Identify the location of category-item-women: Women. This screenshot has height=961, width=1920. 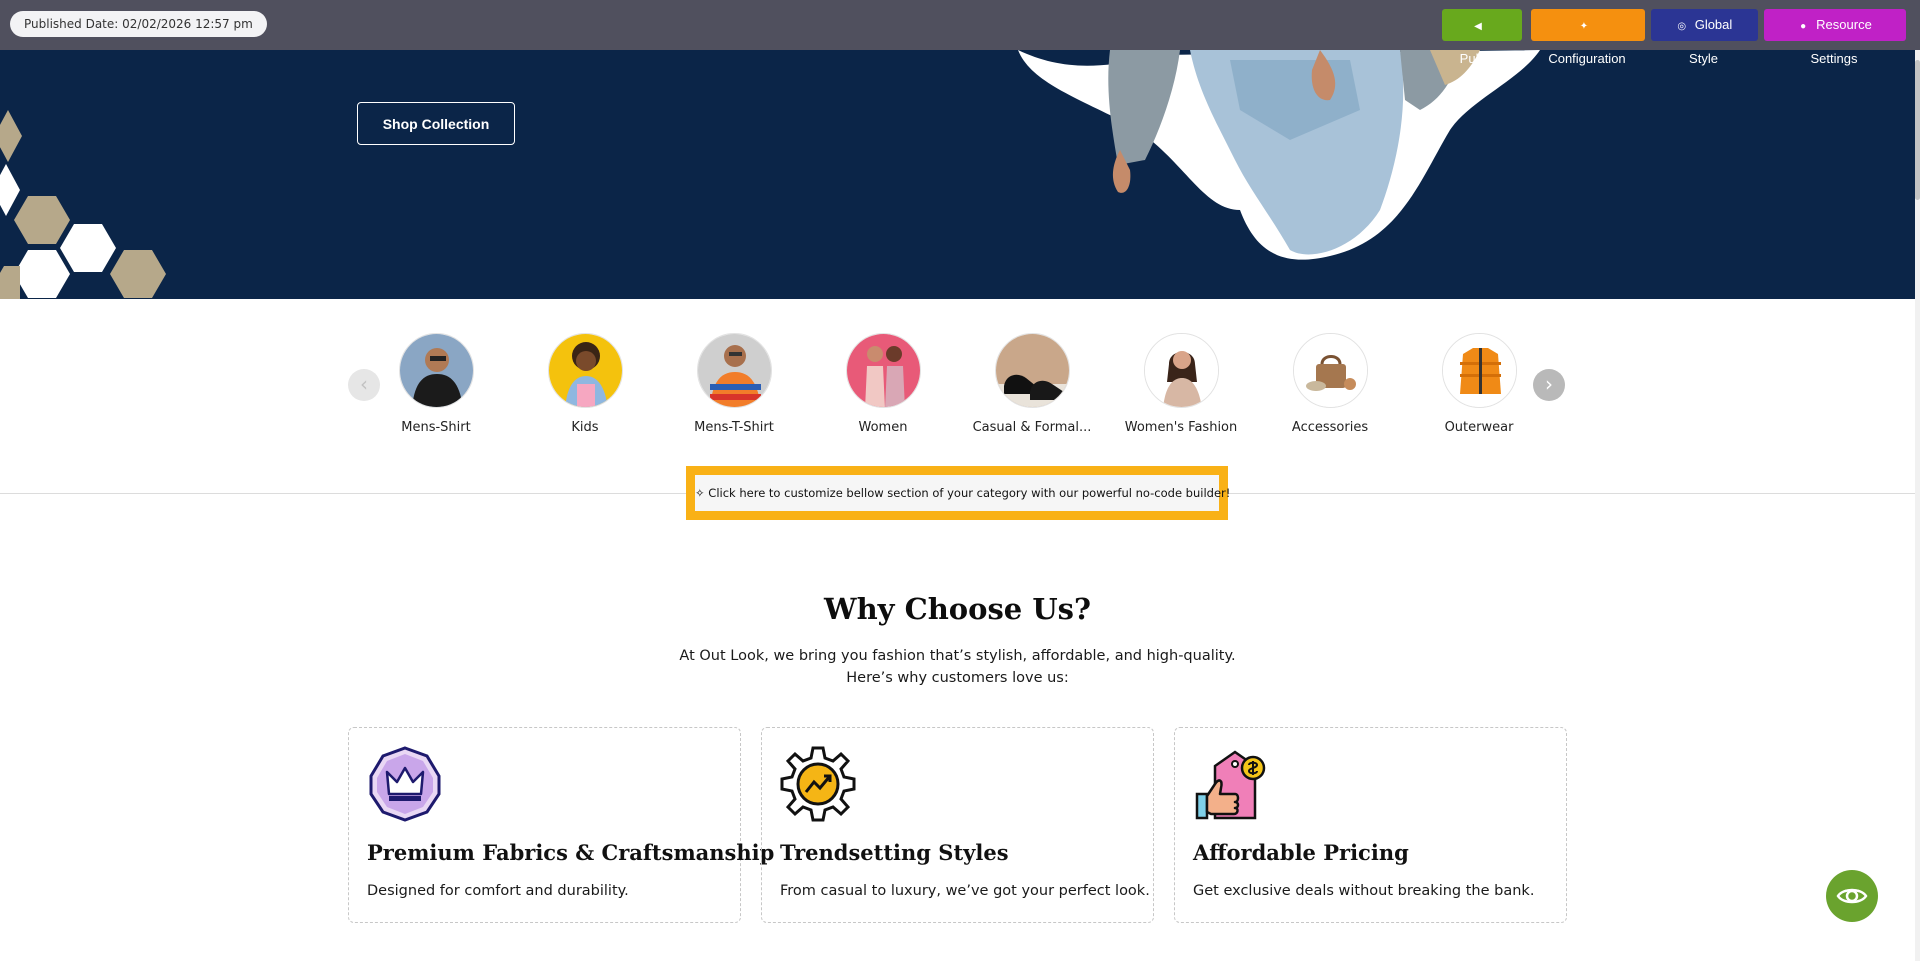
(883, 384).